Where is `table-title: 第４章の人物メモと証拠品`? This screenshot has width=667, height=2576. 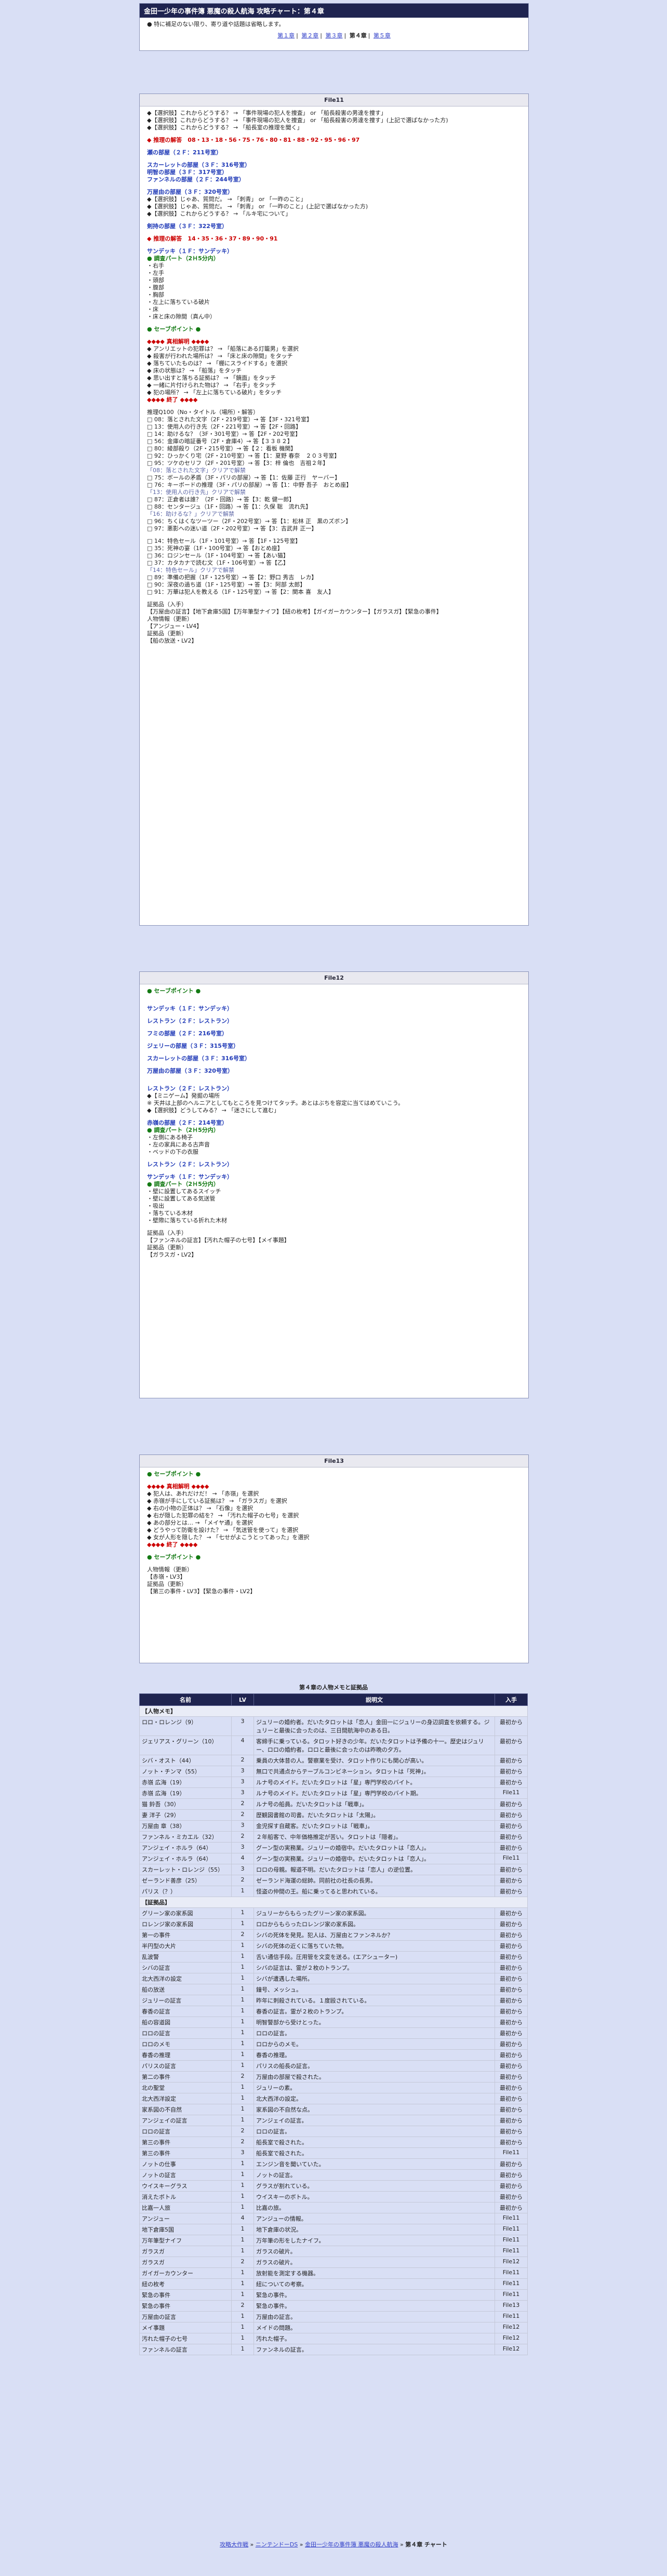 table-title: 第４章の人物メモと証拠品 is located at coordinates (333, 1687).